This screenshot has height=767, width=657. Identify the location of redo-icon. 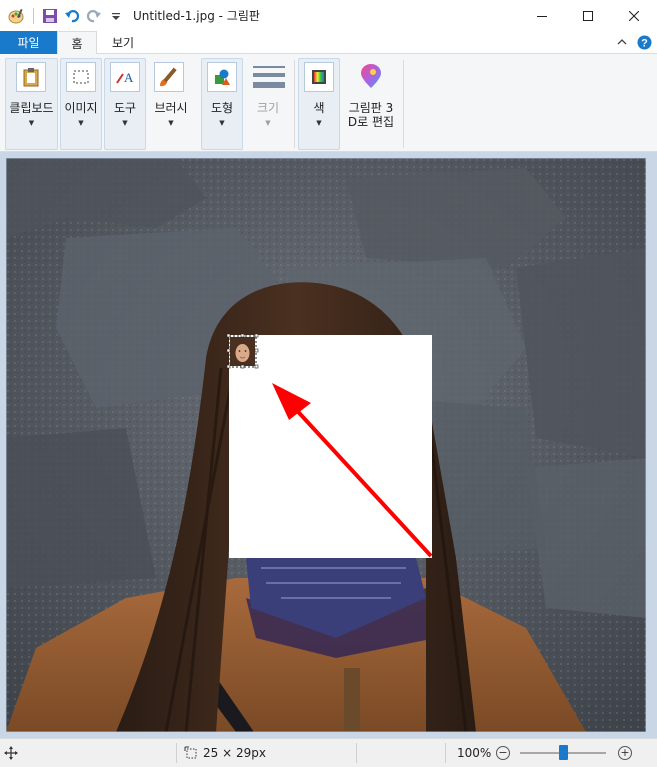
(94, 16).